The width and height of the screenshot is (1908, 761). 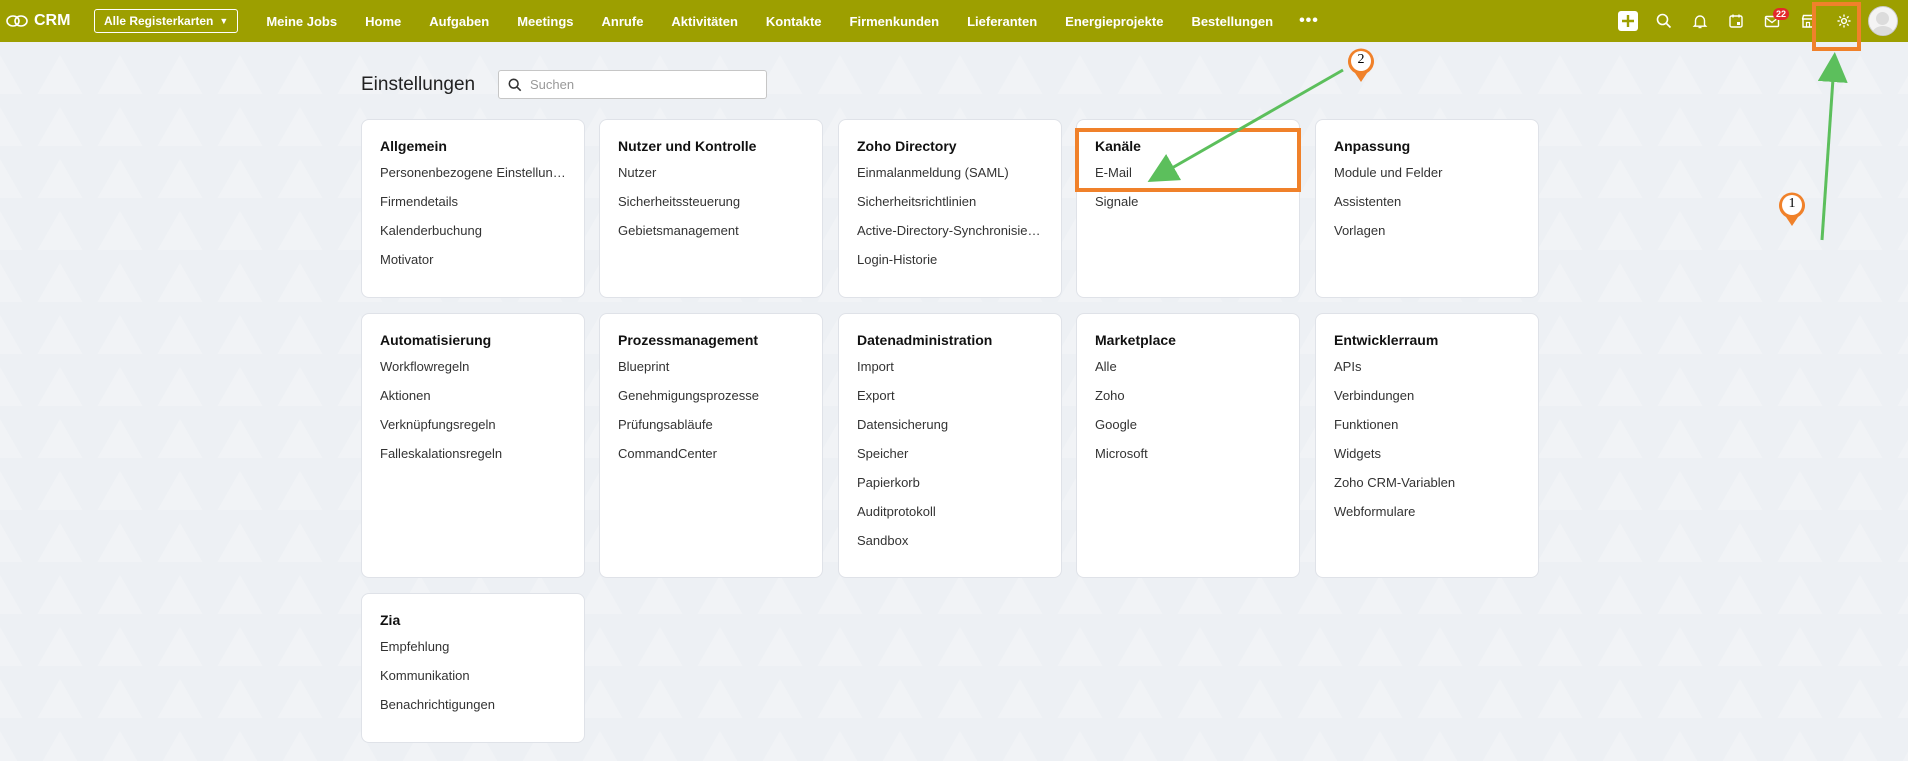 What do you see at coordinates (1188, 402) in the screenshot?
I see `settings-link: Zoho` at bounding box center [1188, 402].